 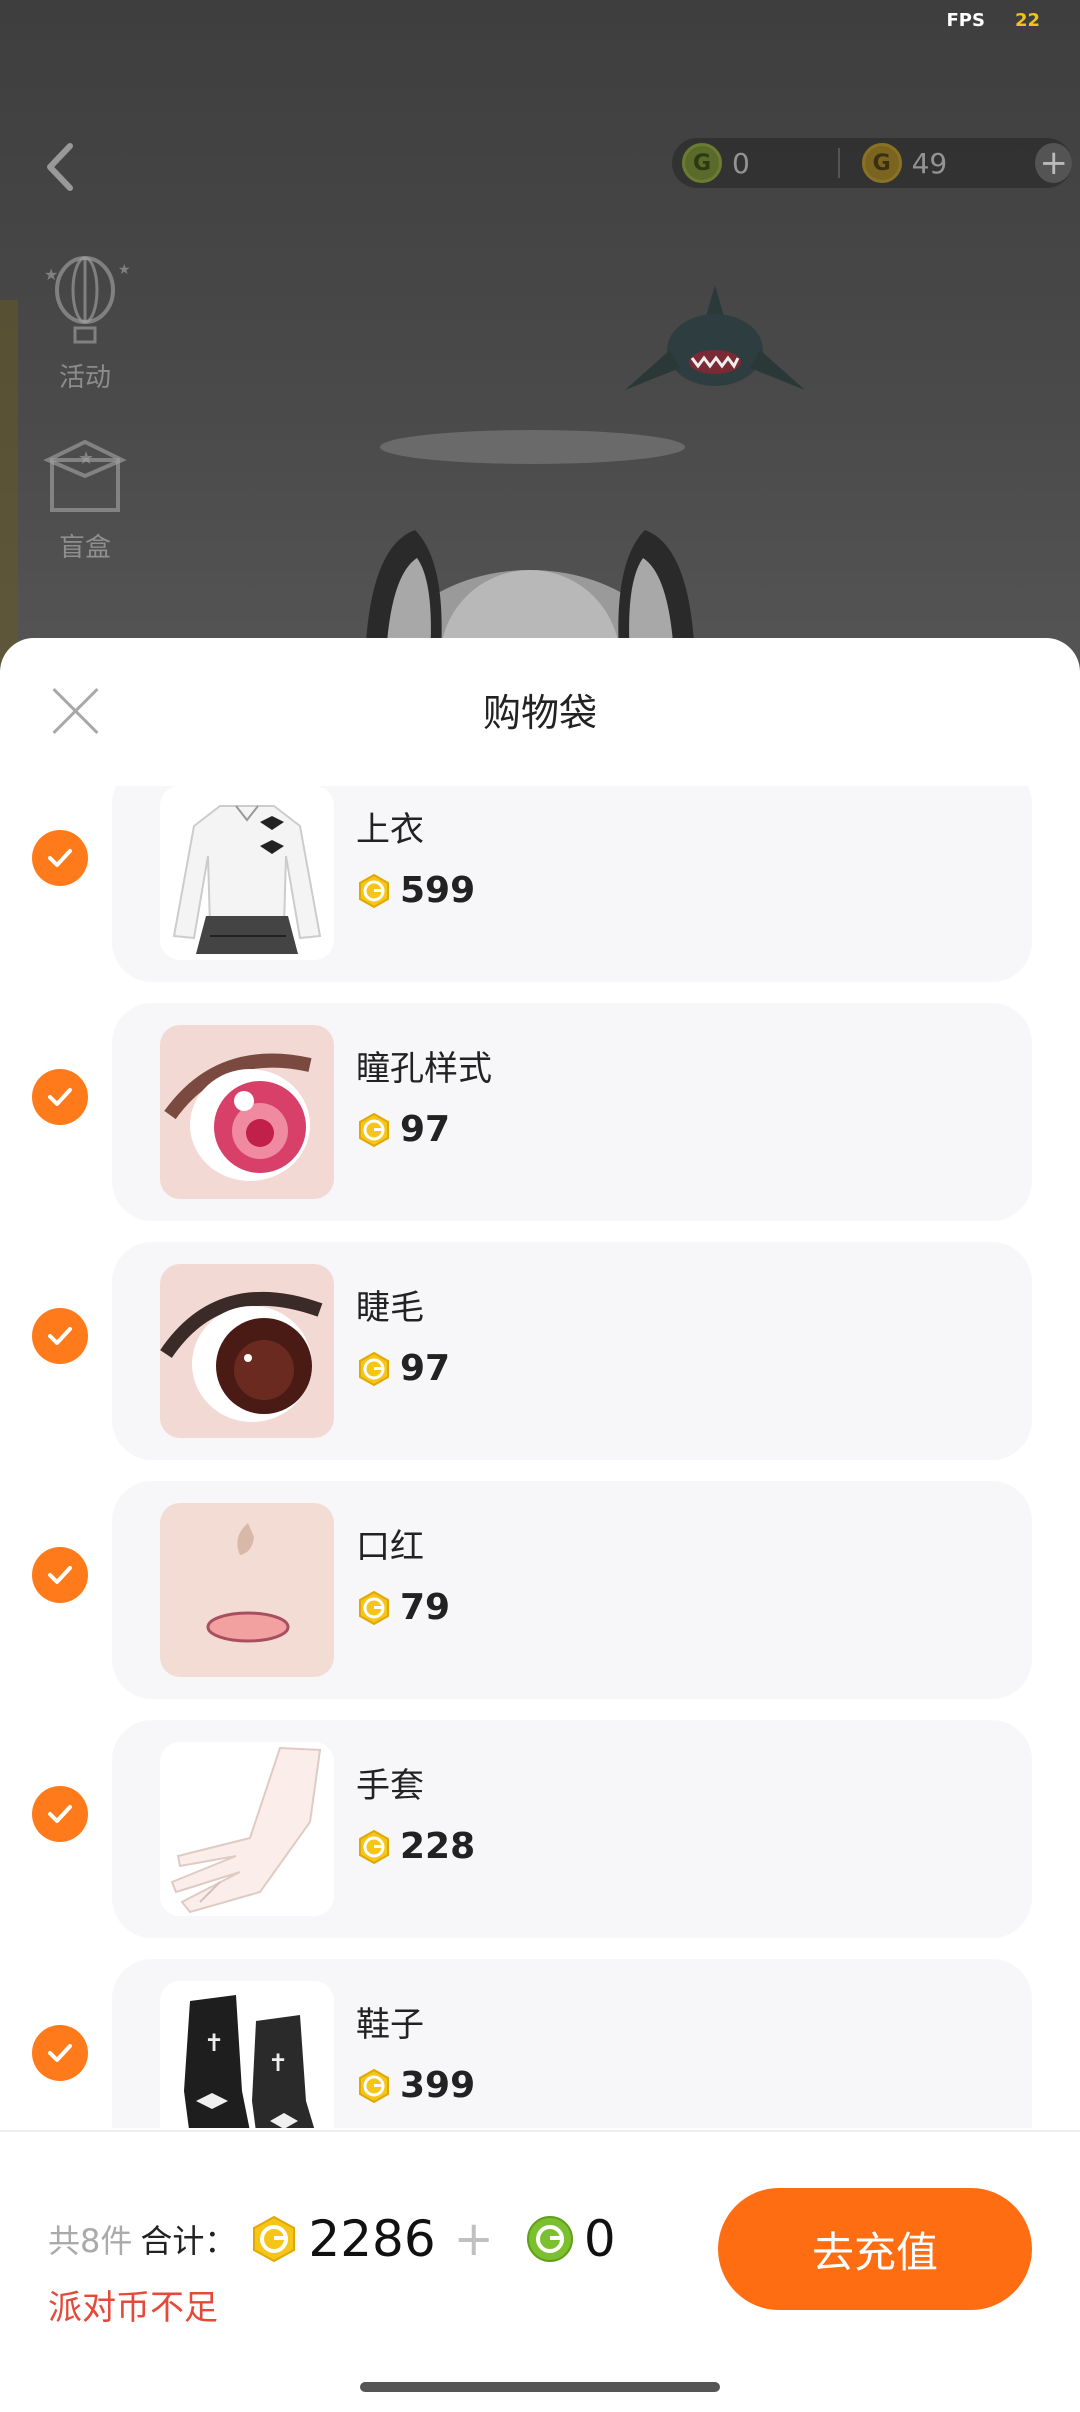 What do you see at coordinates (9, 490) in the screenshot?
I see `side-panel-edge` at bounding box center [9, 490].